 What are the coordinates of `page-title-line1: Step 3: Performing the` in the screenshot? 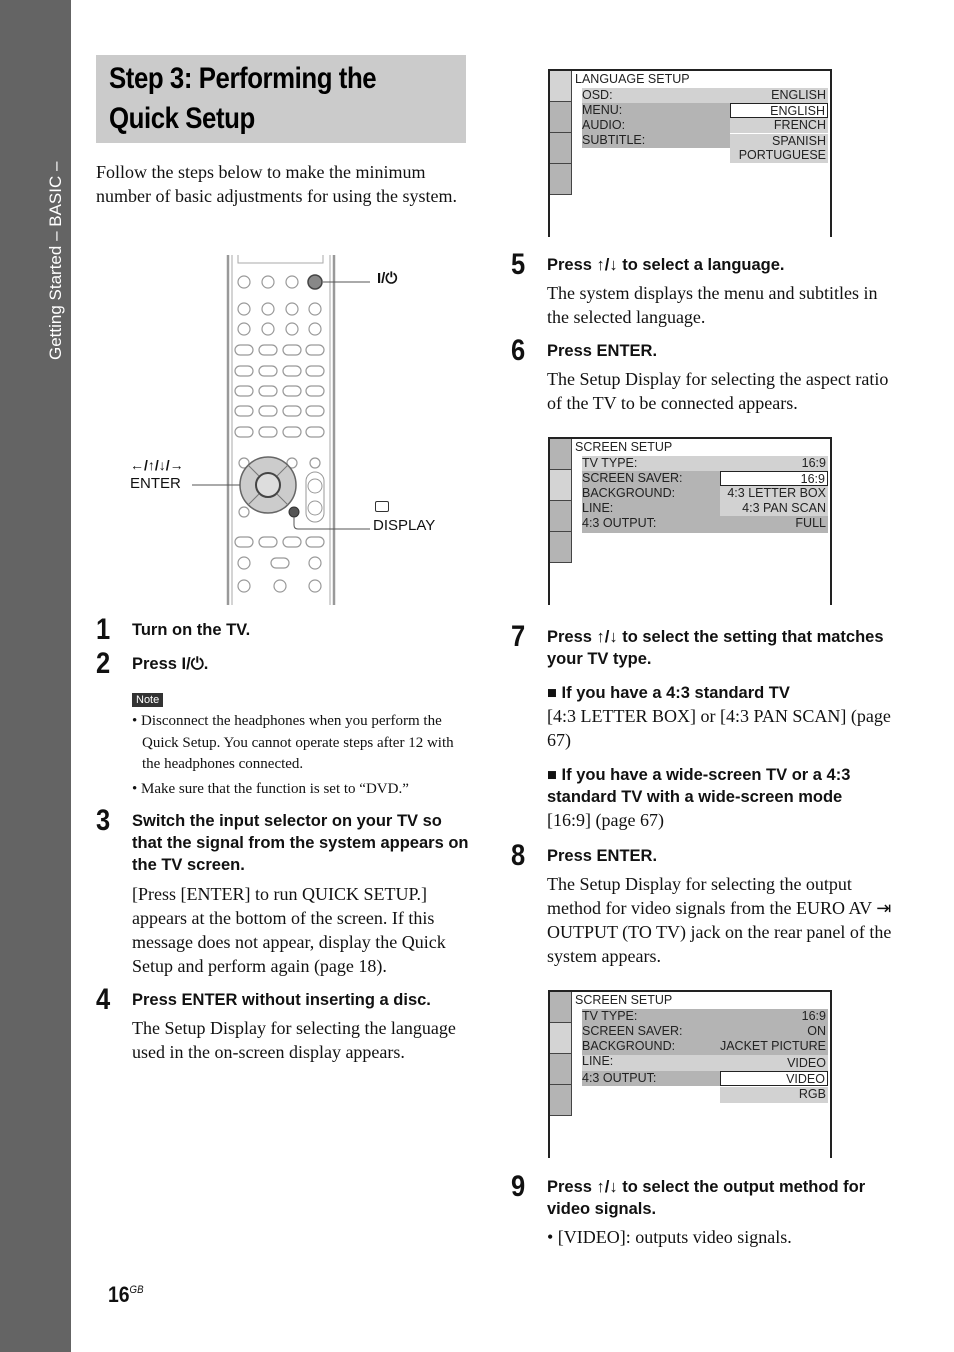 It's located at (243, 78).